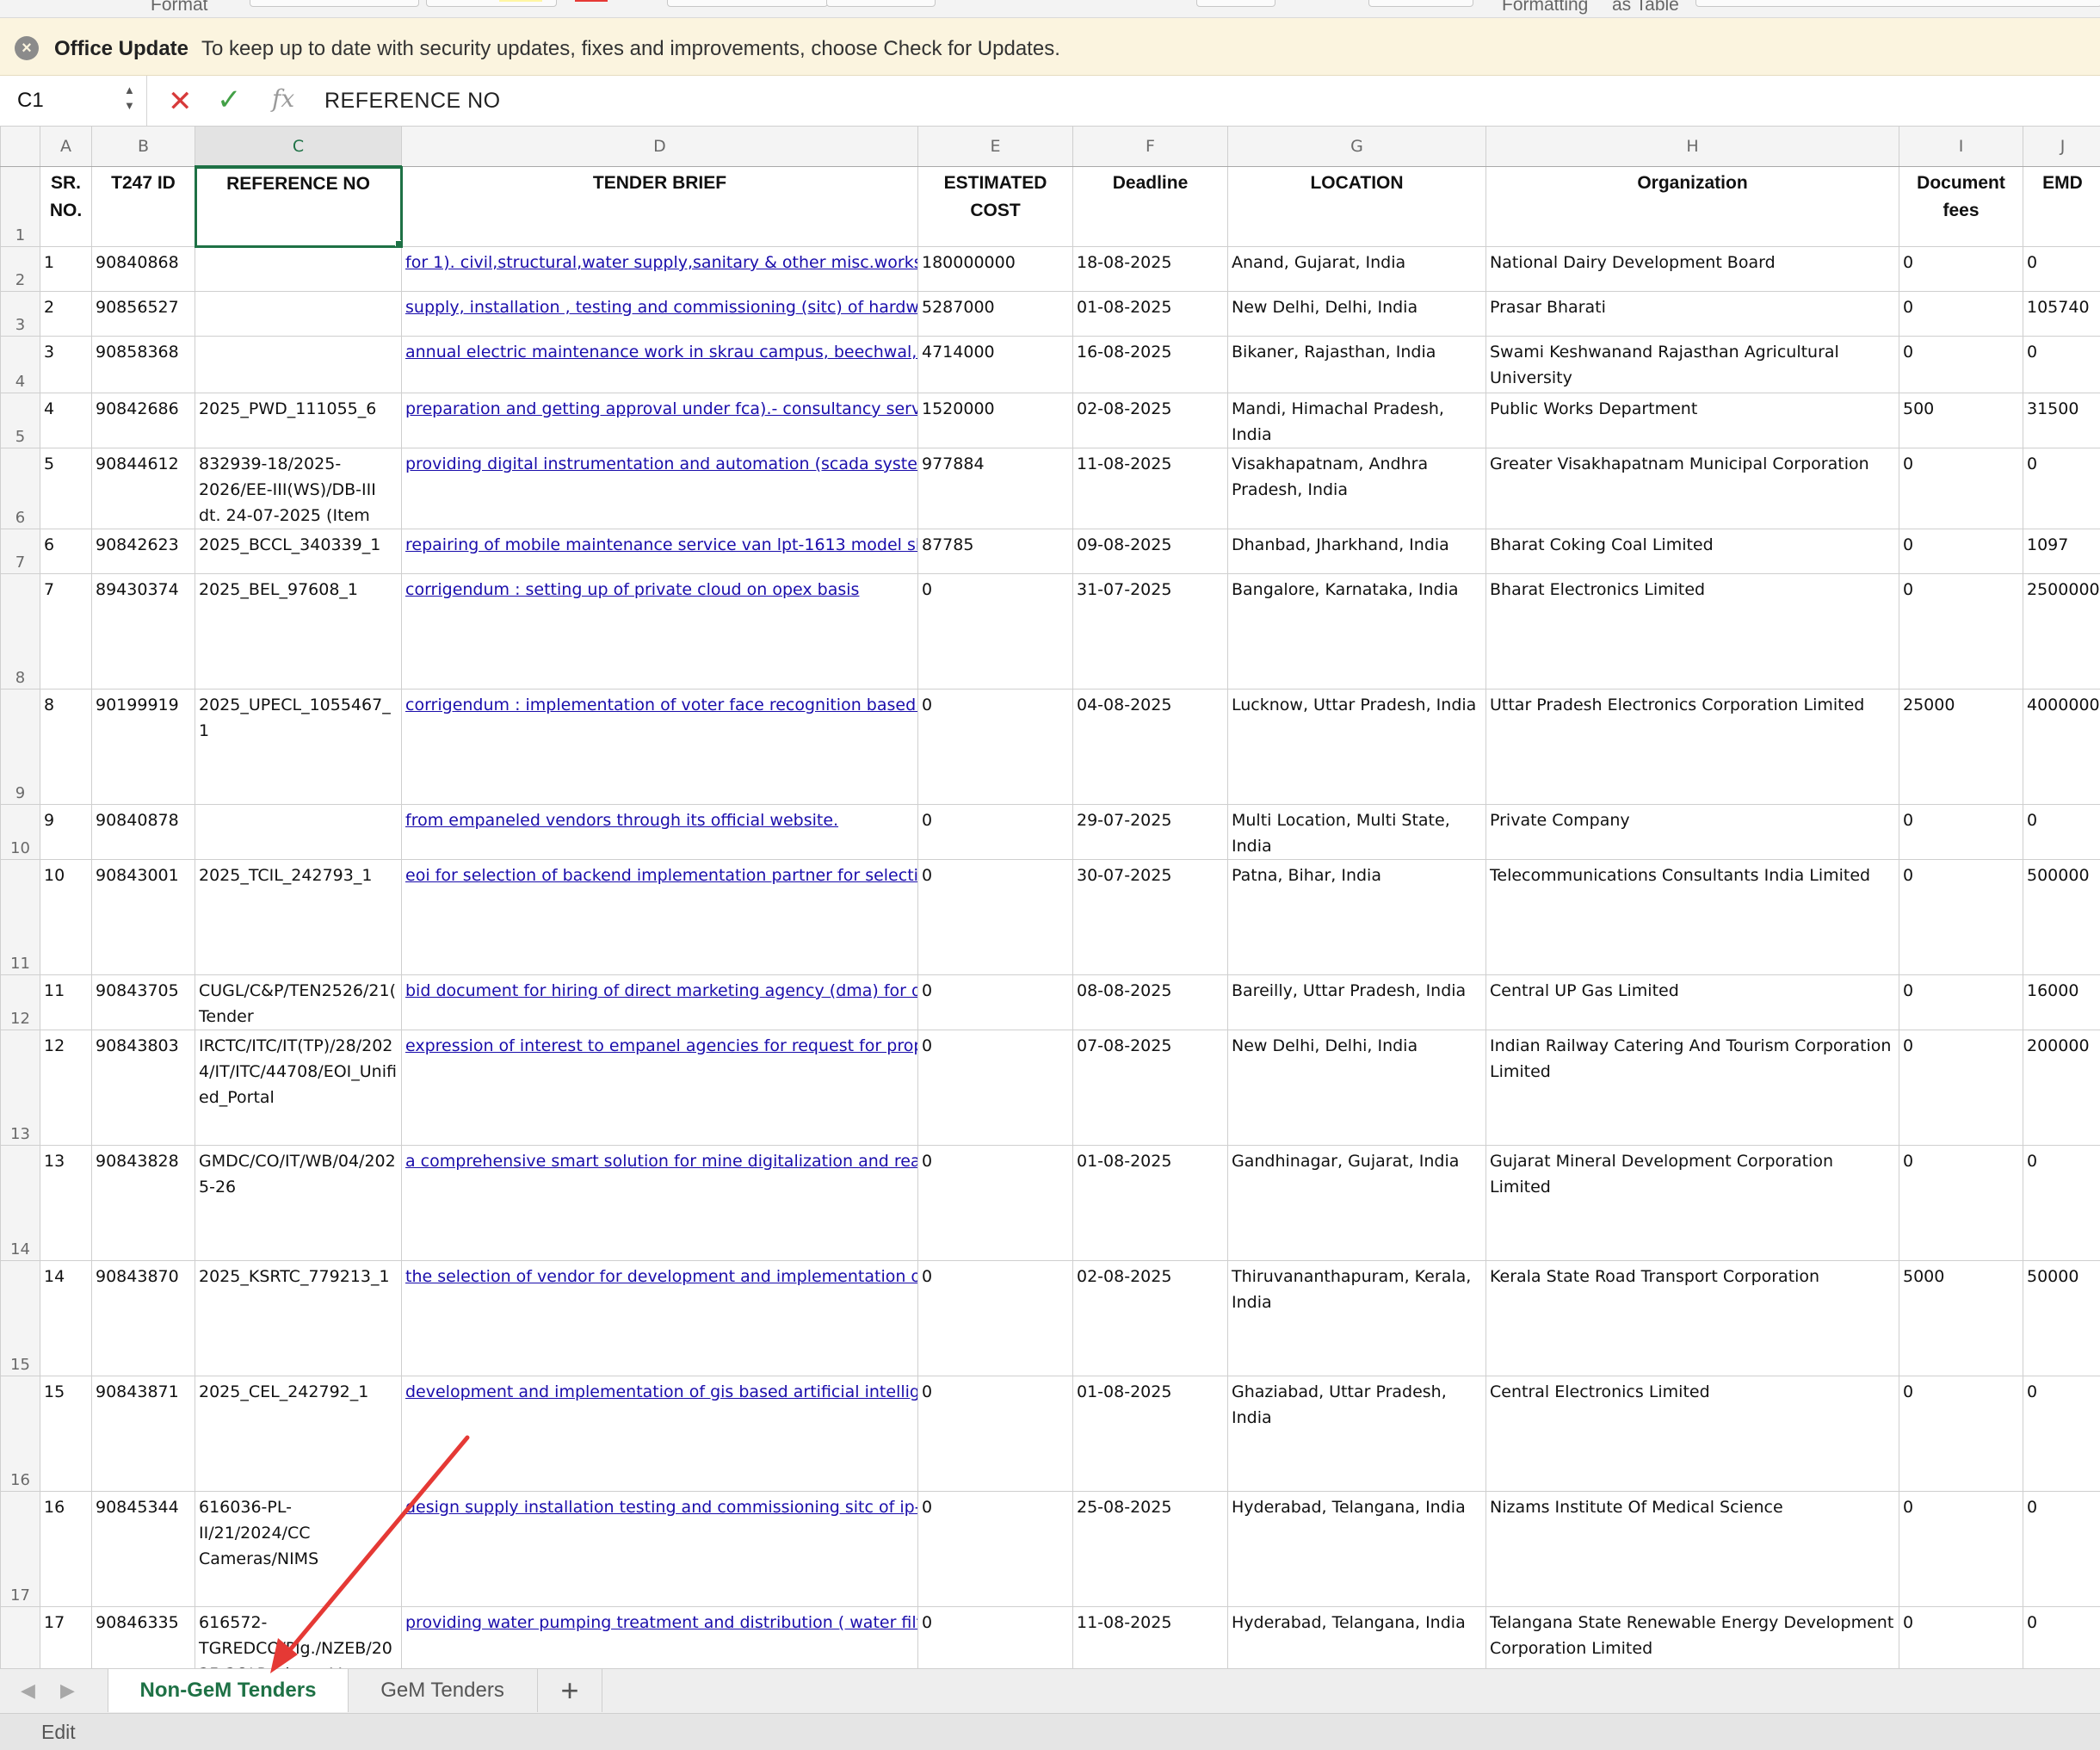 The height and width of the screenshot is (1750, 2100). What do you see at coordinates (66, 420) in the screenshot?
I see `cell-sr: 4` at bounding box center [66, 420].